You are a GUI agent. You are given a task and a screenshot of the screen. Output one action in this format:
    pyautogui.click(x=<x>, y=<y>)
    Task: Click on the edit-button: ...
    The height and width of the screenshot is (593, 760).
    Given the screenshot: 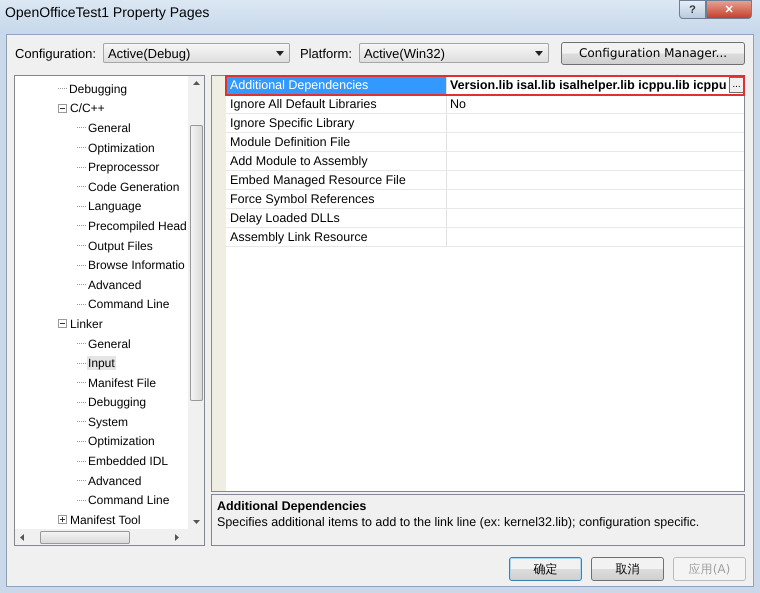 What is the action you would take?
    pyautogui.click(x=736, y=85)
    